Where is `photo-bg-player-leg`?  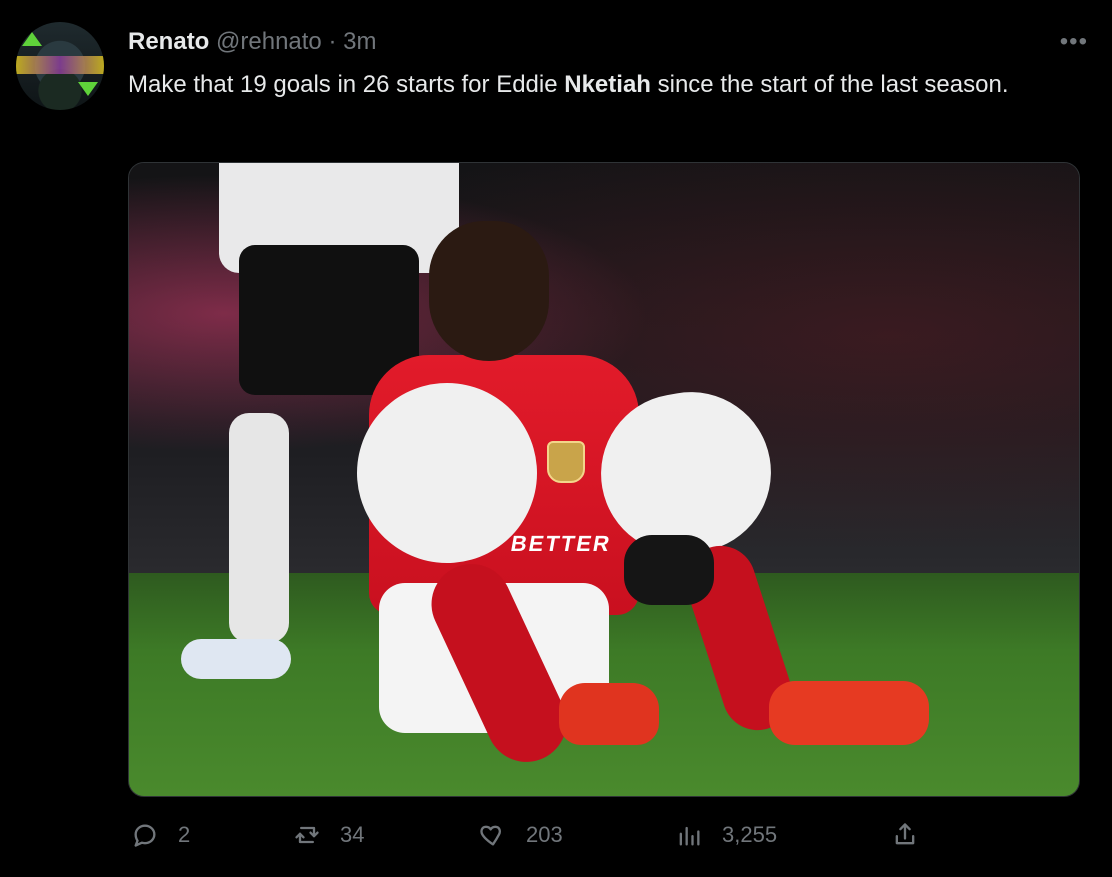
photo-bg-player-leg is located at coordinates (259, 528).